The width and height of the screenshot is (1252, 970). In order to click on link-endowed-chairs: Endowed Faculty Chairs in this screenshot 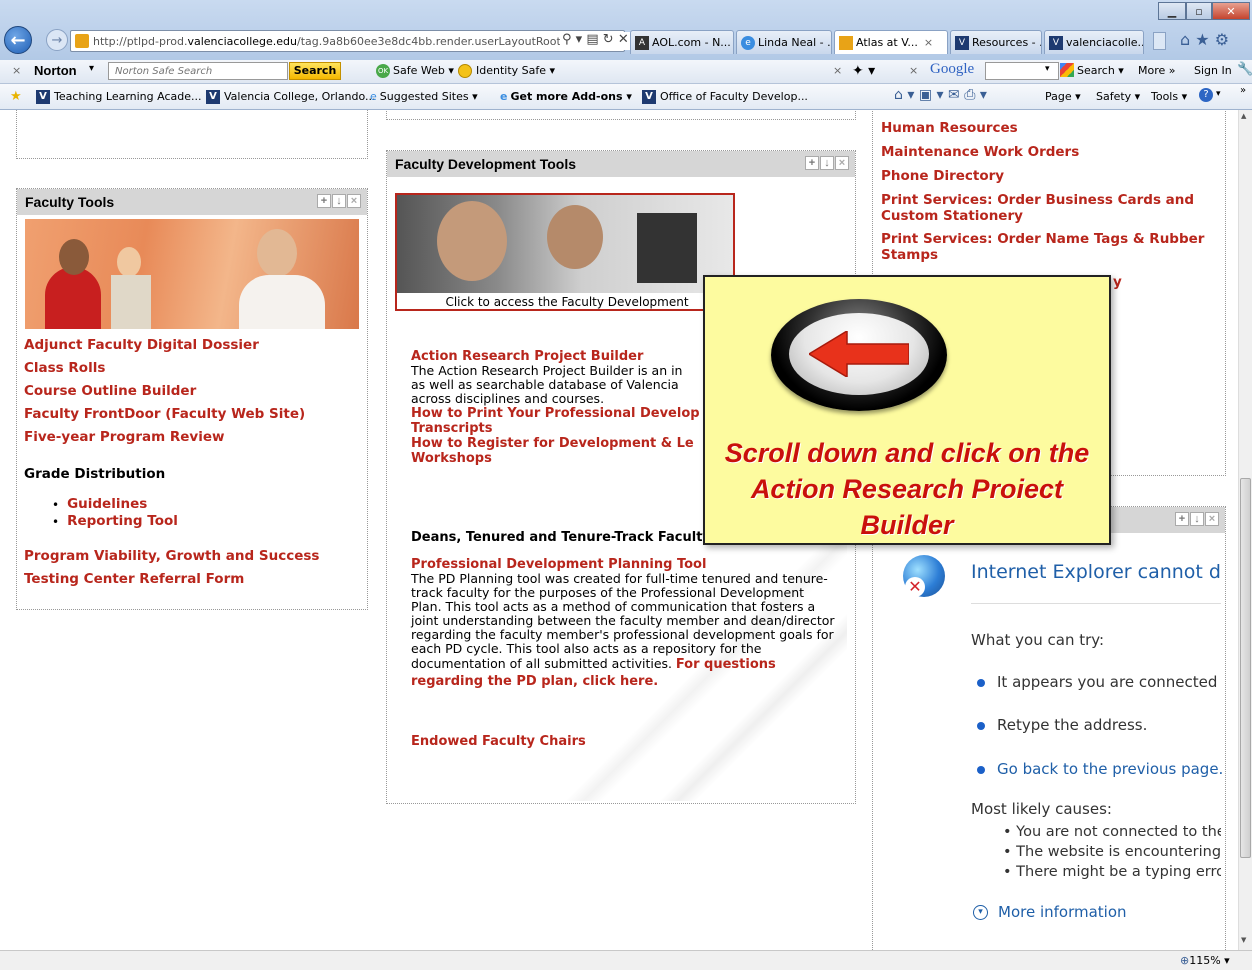, I will do `click(498, 741)`.